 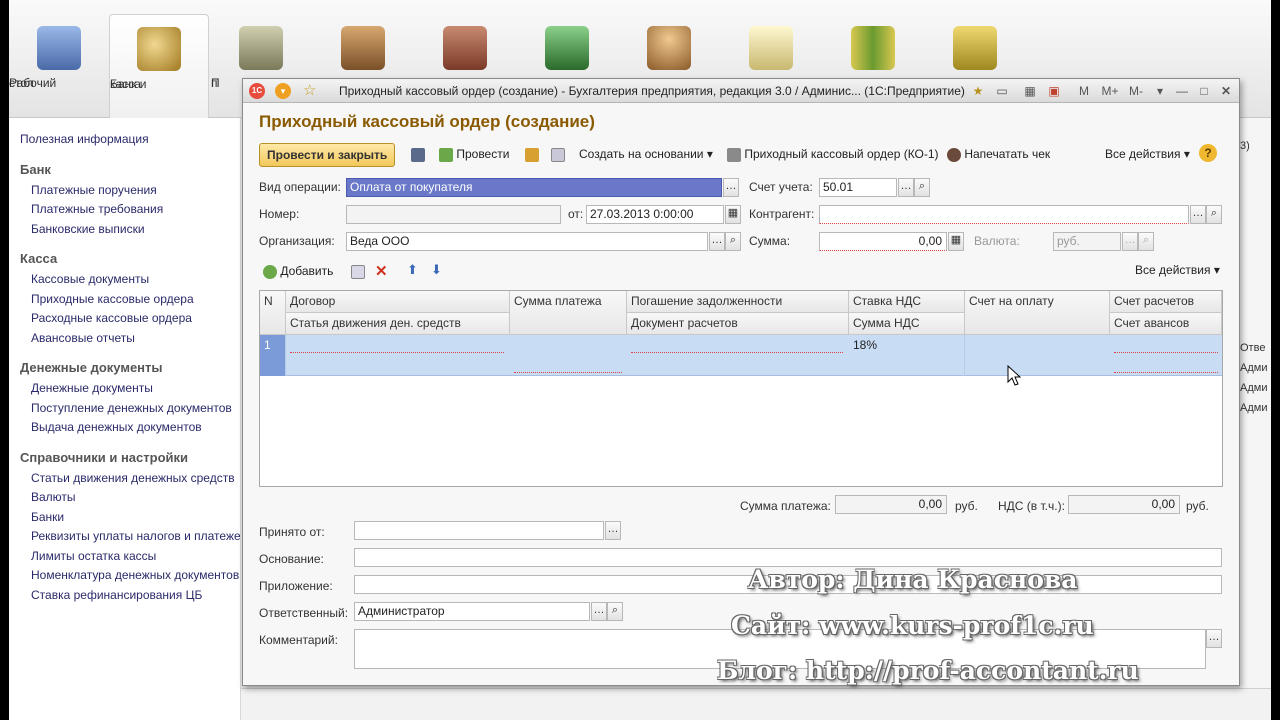 I want to click on column-header-payment-sum: Сумма платежа, so click(x=568, y=313).